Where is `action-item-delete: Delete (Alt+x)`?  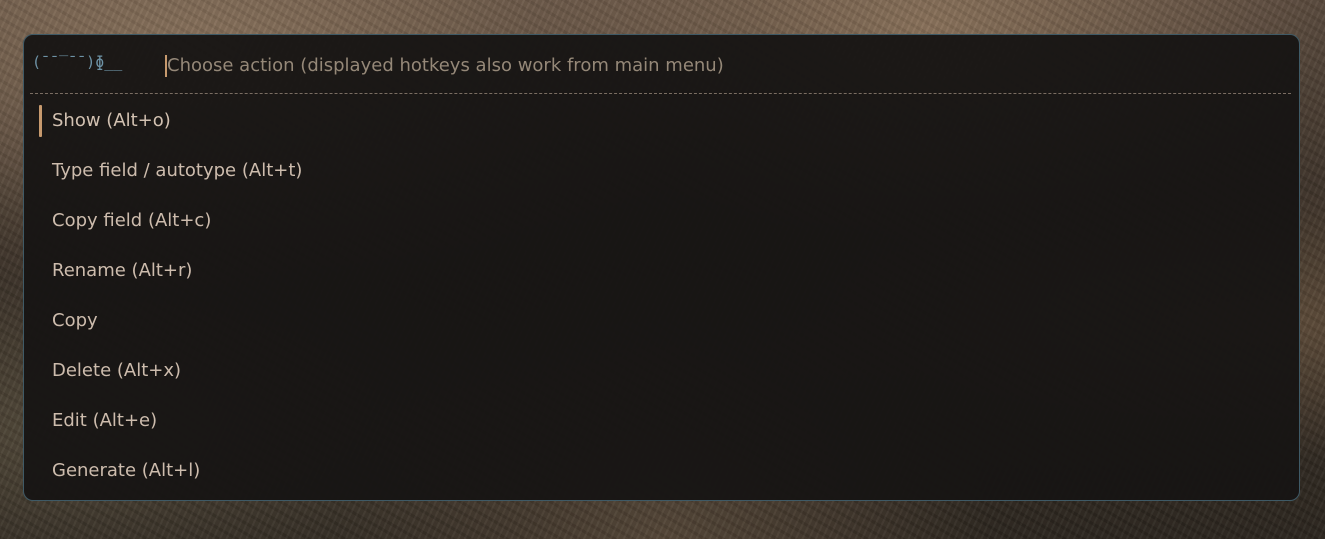
action-item-delete: Delete (Alt+x) is located at coordinates (661, 370).